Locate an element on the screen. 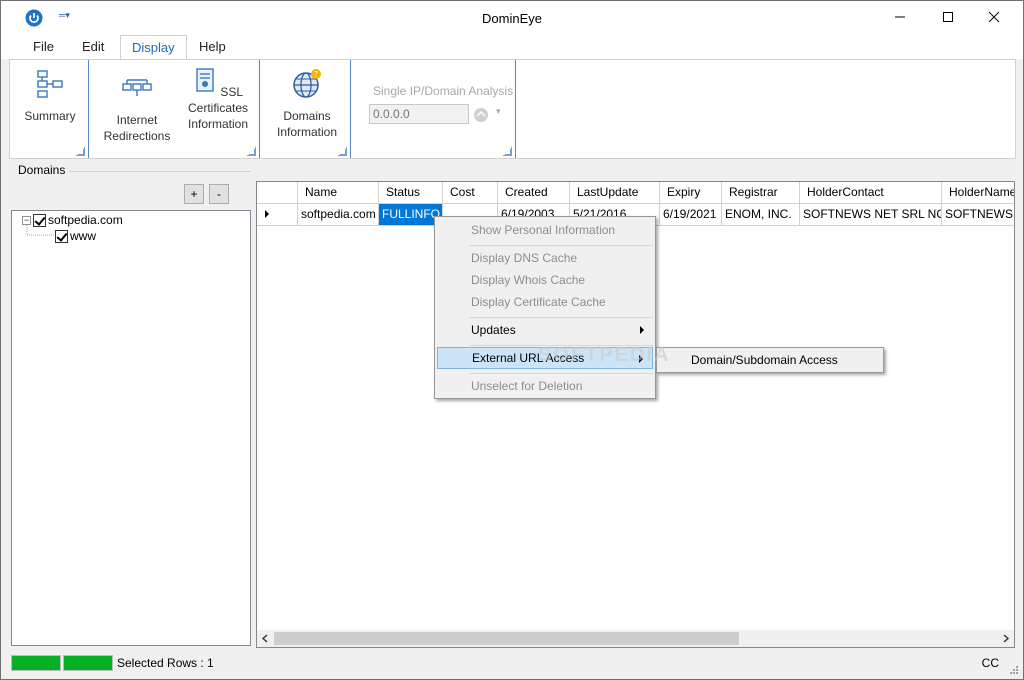 The width and height of the screenshot is (1024, 680). title-bar: ═▾ DominEye is located at coordinates (512, 18).